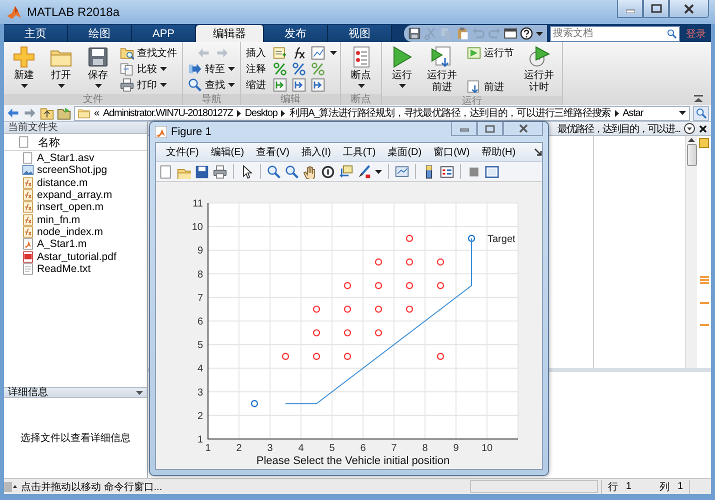  I want to click on path-segment: Desktop, so click(261, 113).